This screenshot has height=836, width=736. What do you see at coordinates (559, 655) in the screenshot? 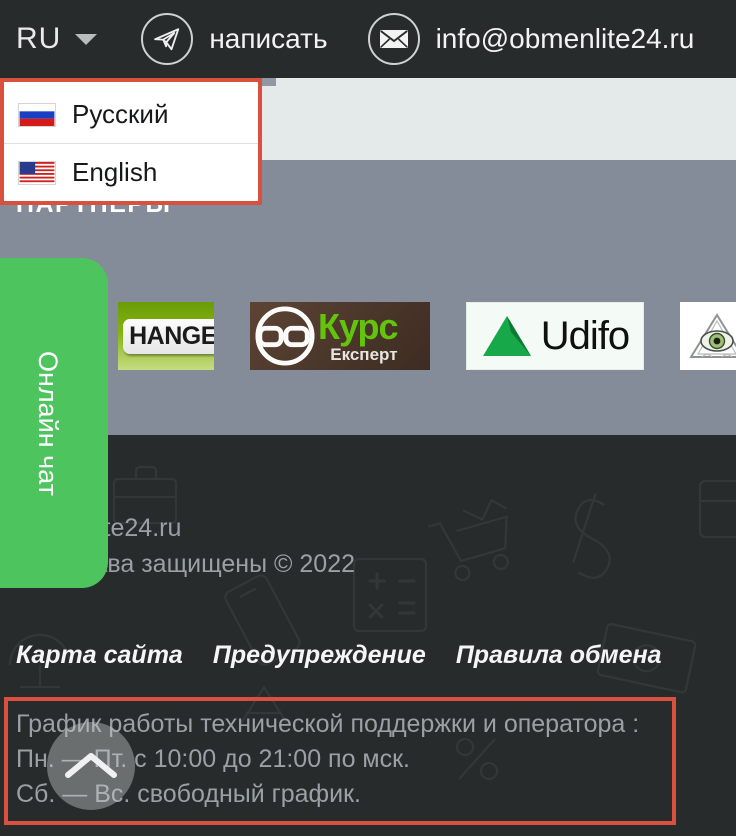
I see `footer-link-exchange-rules: Правила обмена` at bounding box center [559, 655].